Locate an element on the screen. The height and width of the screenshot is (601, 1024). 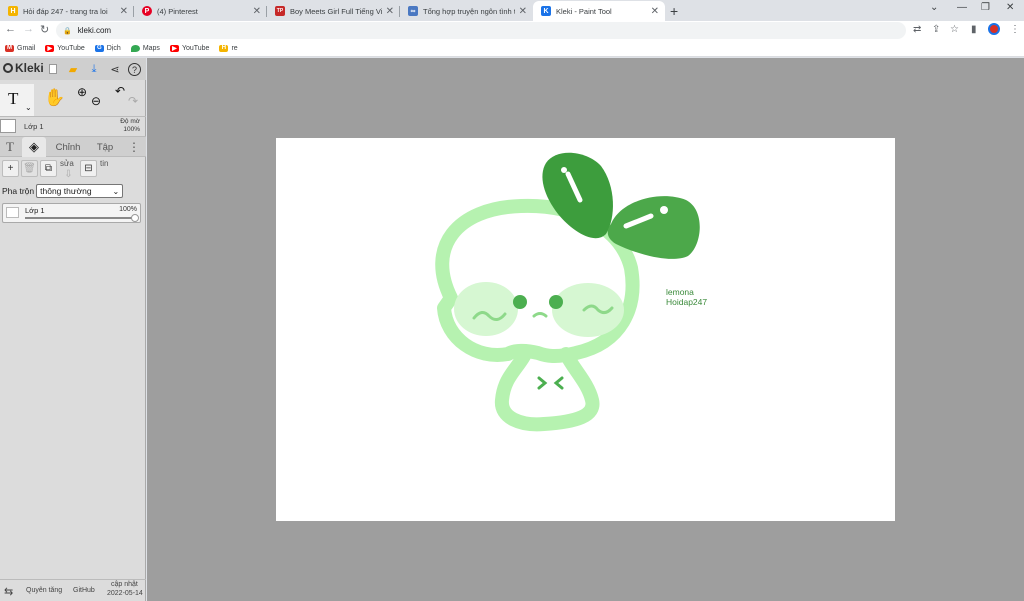
reload-icon: ↻ is located at coordinates (44, 29).